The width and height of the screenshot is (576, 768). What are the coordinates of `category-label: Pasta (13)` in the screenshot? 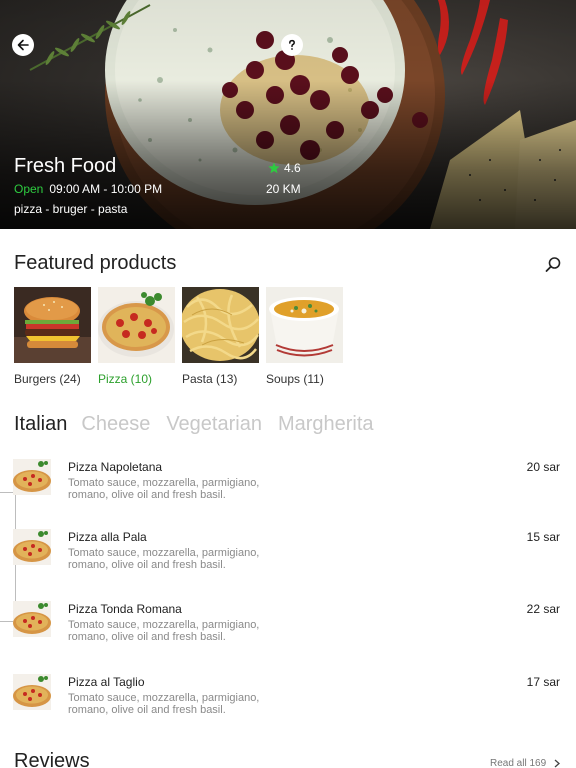 It's located at (210, 379).